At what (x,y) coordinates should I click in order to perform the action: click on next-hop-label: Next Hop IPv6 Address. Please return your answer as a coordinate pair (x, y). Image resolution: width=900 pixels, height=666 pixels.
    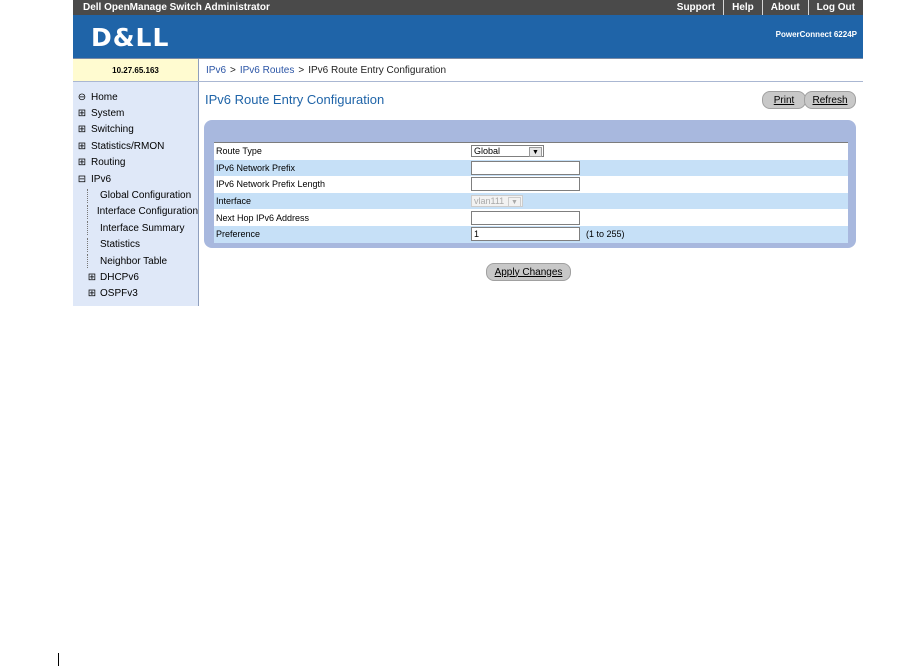
    Looking at the image, I should click on (263, 217).